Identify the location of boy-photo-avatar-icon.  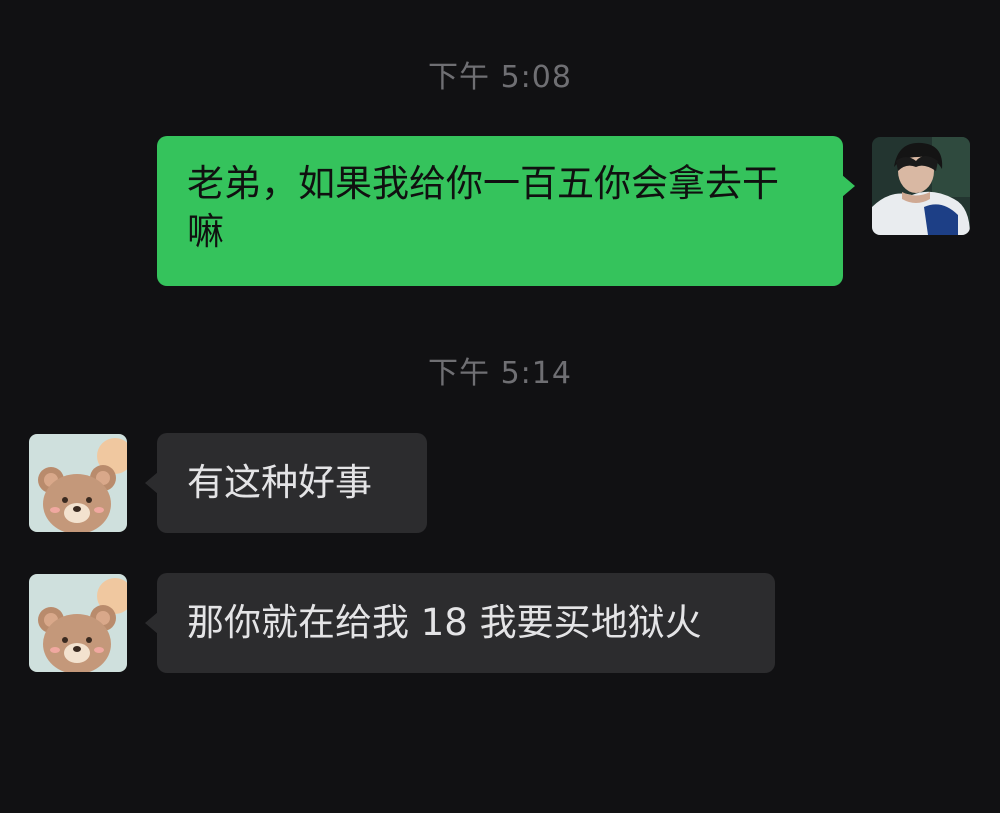
(921, 186).